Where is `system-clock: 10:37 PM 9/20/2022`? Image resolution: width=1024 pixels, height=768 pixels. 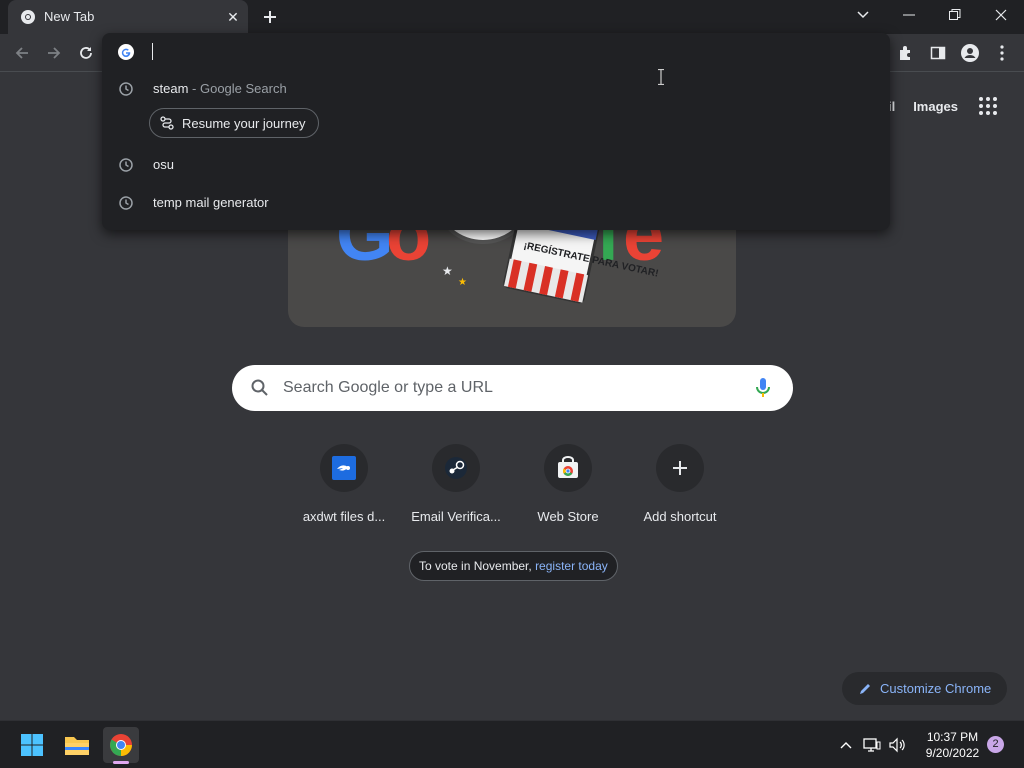 system-clock: 10:37 PM 9/20/2022 is located at coordinates (952, 745).